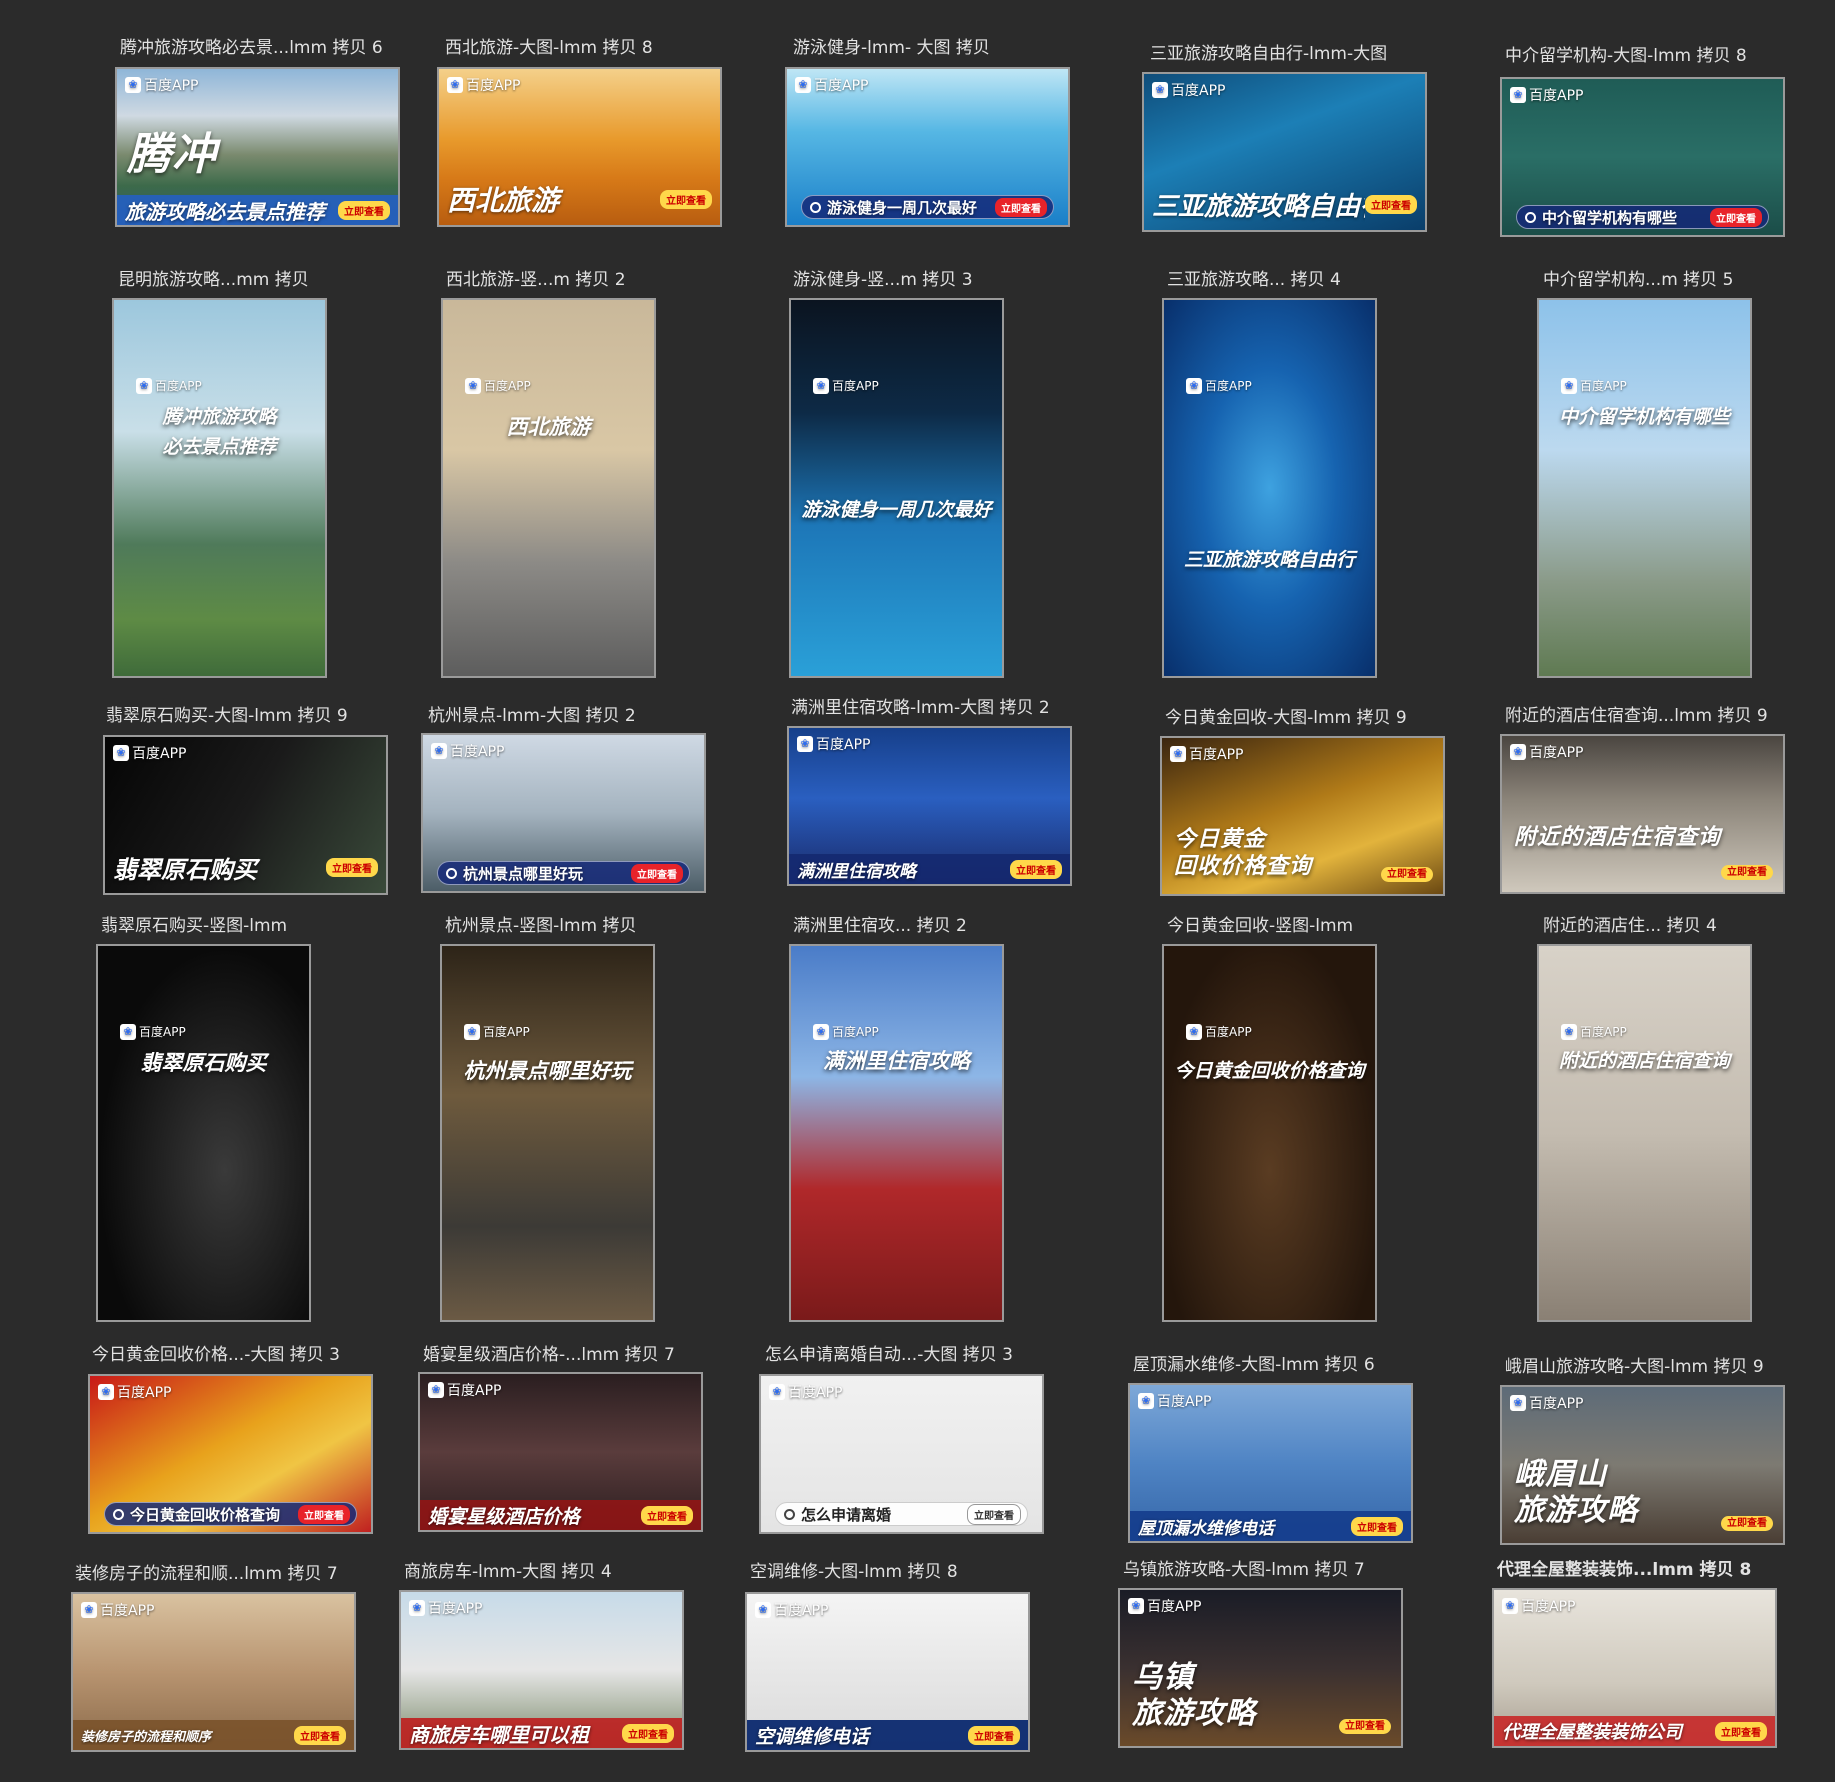 The width and height of the screenshot is (1835, 1782). Describe the element at coordinates (896, 488) in the screenshot. I see `ad-thumbnail-portrait: ❀ 百度APP 游泳健身一周几次最好` at that location.